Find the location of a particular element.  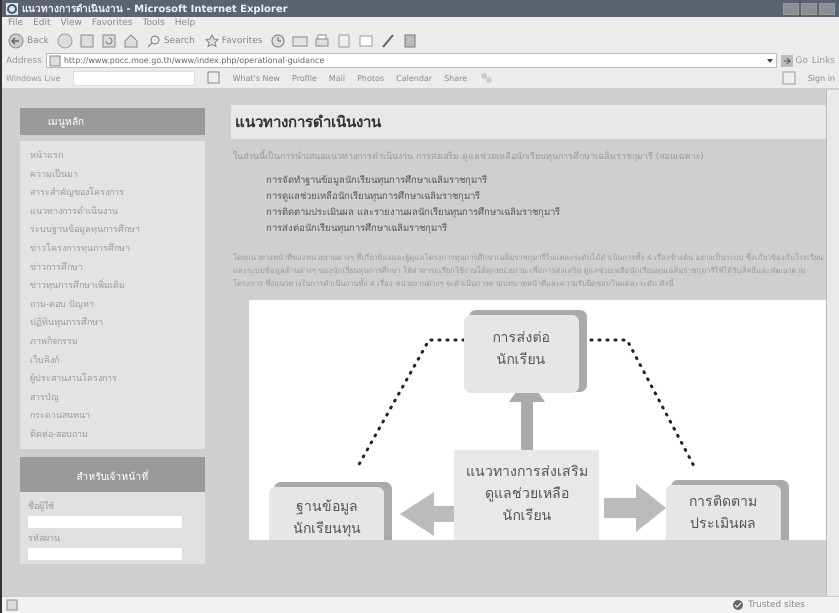

guideline-item: การจัดทำฐานข้อมูลนักเรียนทุนการศึกษาเฉลิมราชกุมารี is located at coordinates (377, 181).